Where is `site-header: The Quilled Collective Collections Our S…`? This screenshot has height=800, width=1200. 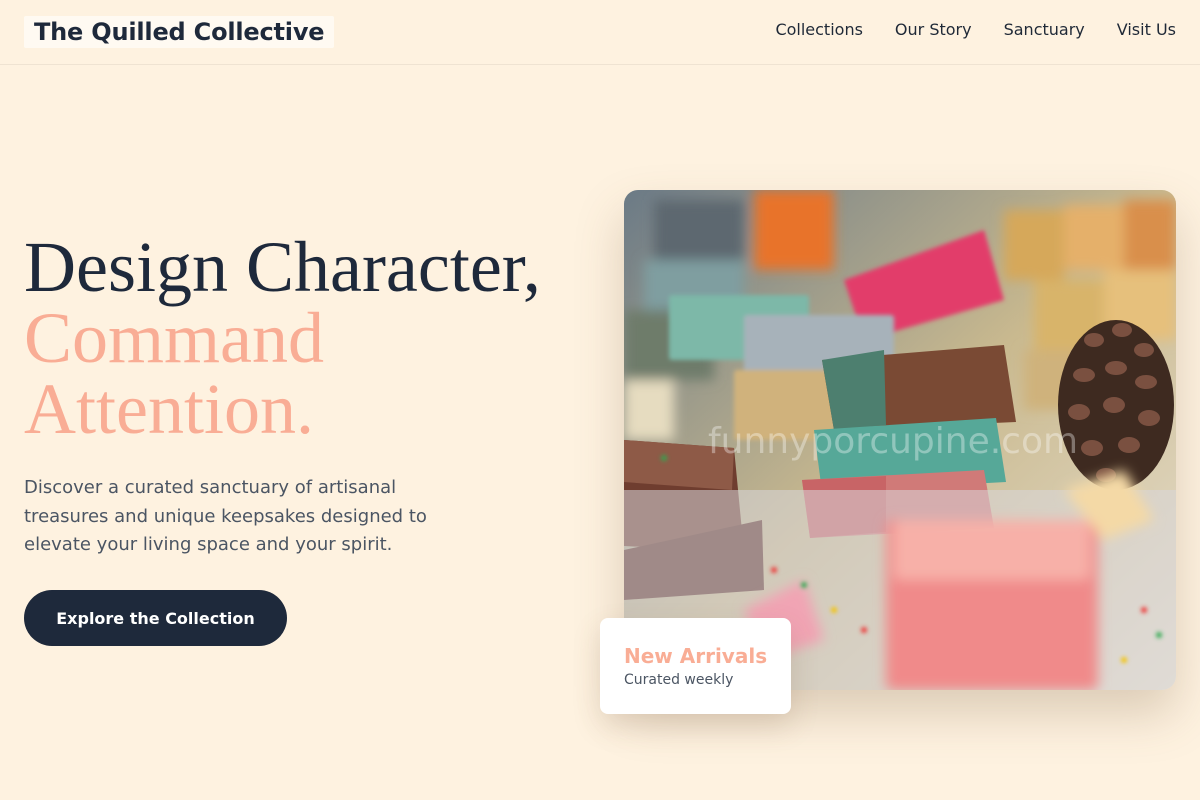
site-header: The Quilled Collective Collections Our S… is located at coordinates (600, 32).